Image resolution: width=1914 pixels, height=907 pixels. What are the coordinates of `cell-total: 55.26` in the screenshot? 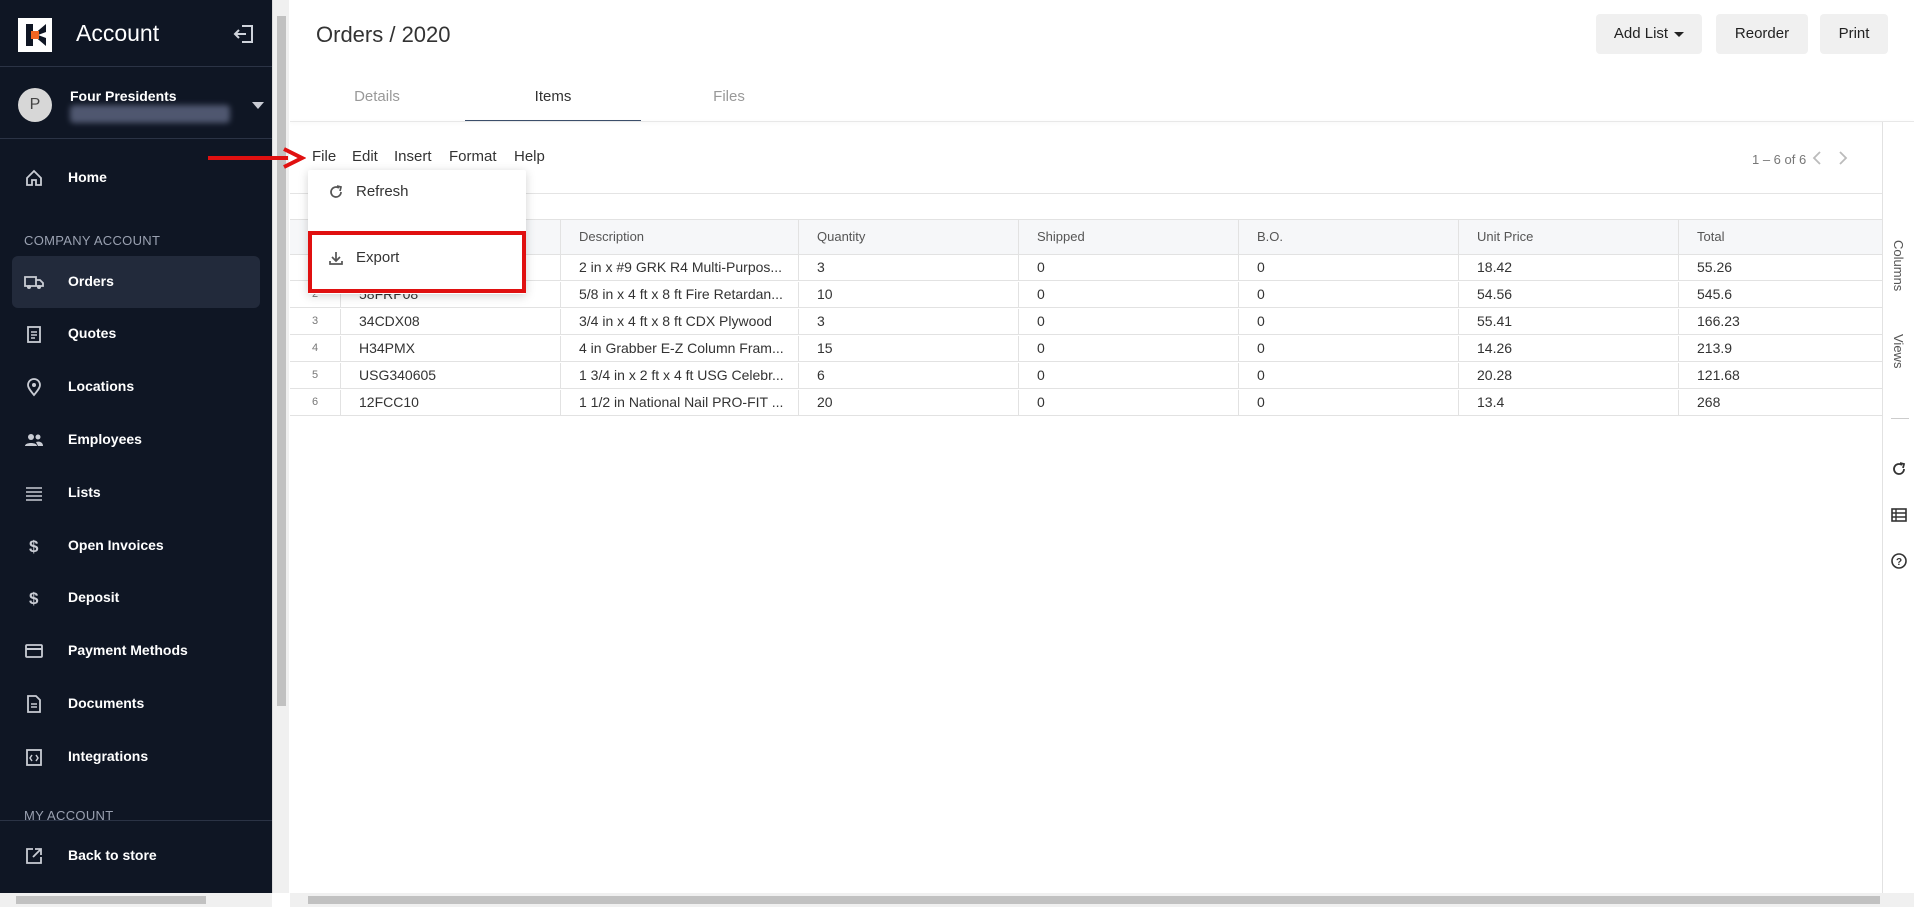 It's located at (1780, 268).